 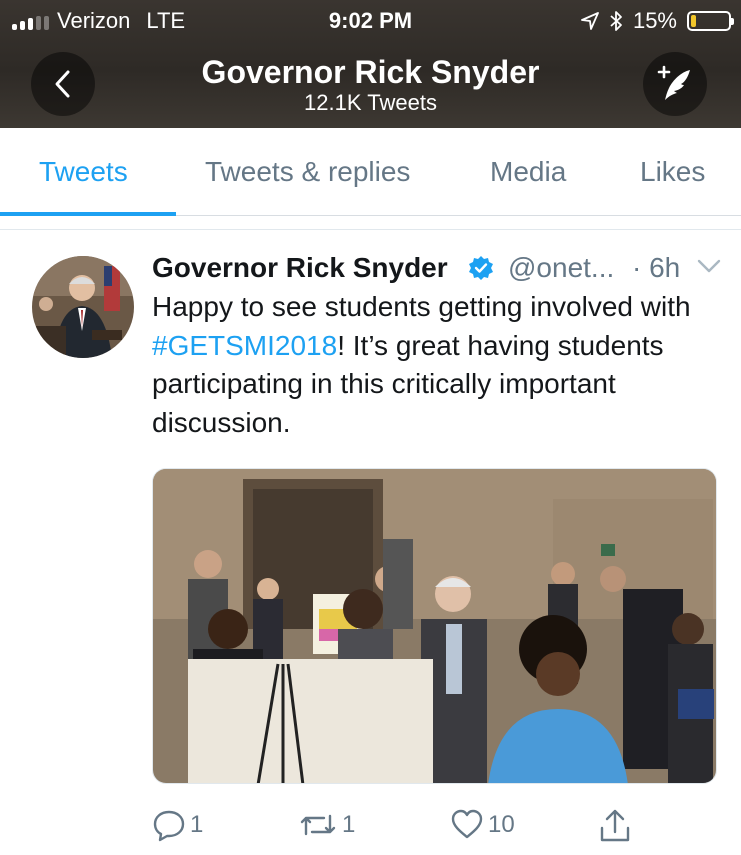 What do you see at coordinates (656, 268) in the screenshot?
I see `tweet-timestamp: · 6h` at bounding box center [656, 268].